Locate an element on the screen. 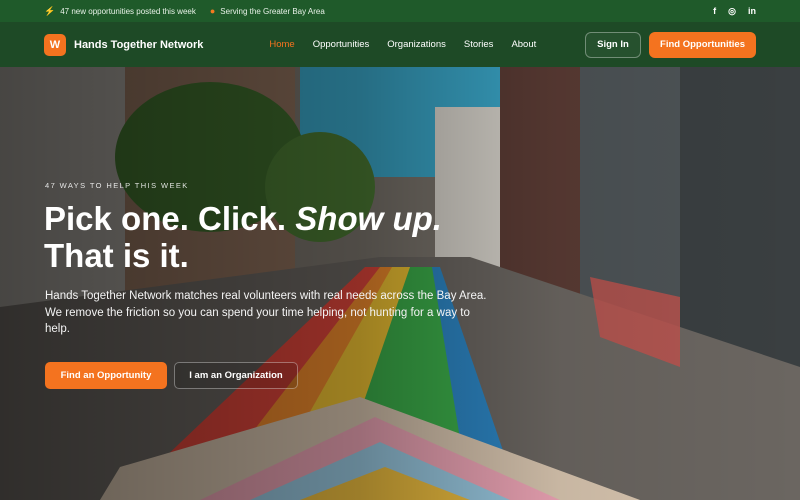  hero-title-part-2: That is it. is located at coordinates (116, 255).